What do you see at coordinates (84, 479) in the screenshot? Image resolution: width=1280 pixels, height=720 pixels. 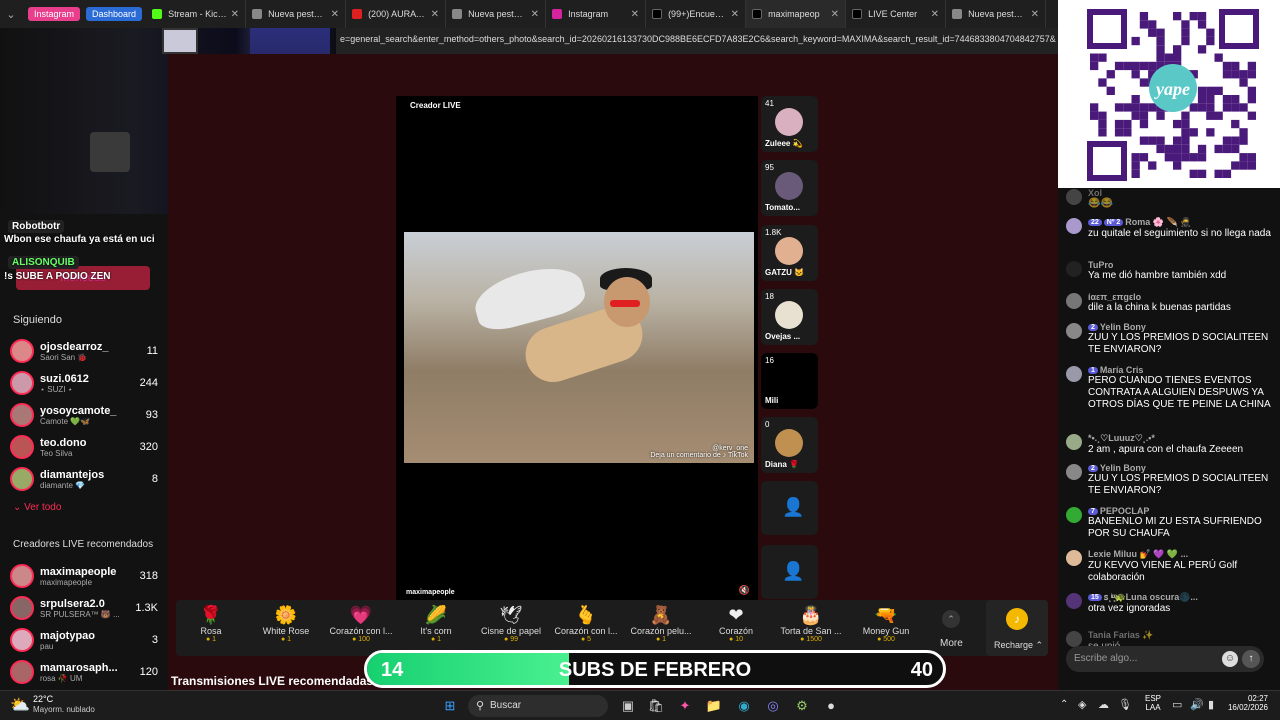 I see `sidebar-channel-following: diamantejos diamante 💎 8` at bounding box center [84, 479].